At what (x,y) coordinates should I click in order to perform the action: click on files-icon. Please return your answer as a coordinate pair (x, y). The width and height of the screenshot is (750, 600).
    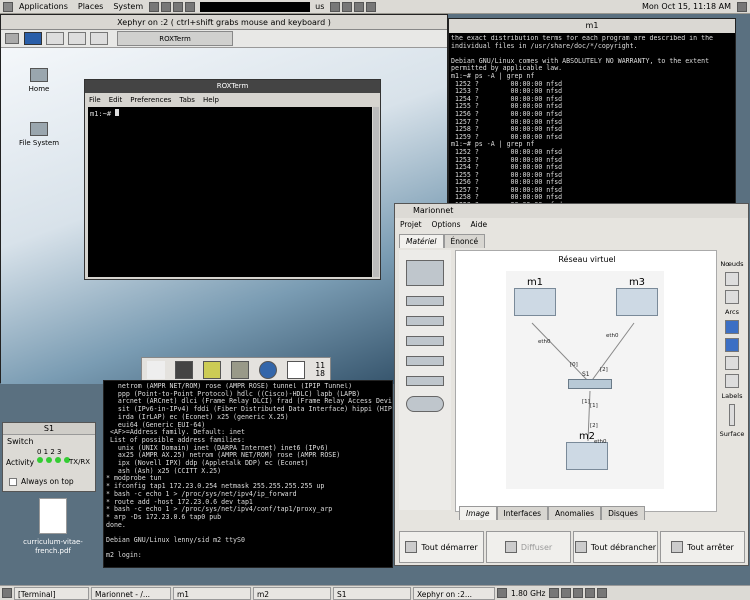
    Looking at the image, I should click on (240, 369).